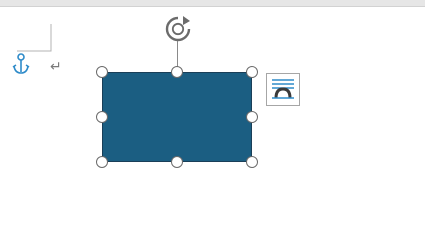 The image size is (425, 244). Describe the element at coordinates (21, 64) in the screenshot. I see `anchor-icon` at that location.